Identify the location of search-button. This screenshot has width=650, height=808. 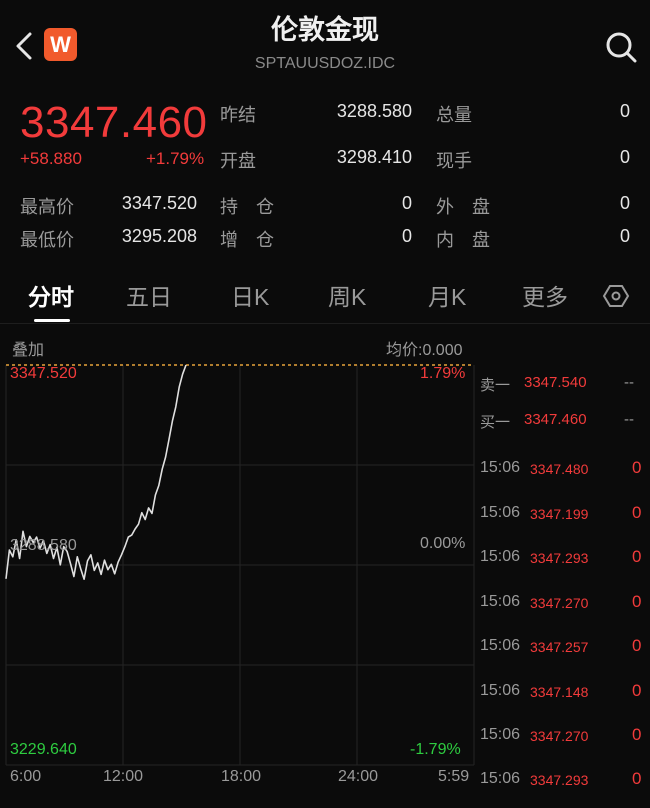
(621, 47).